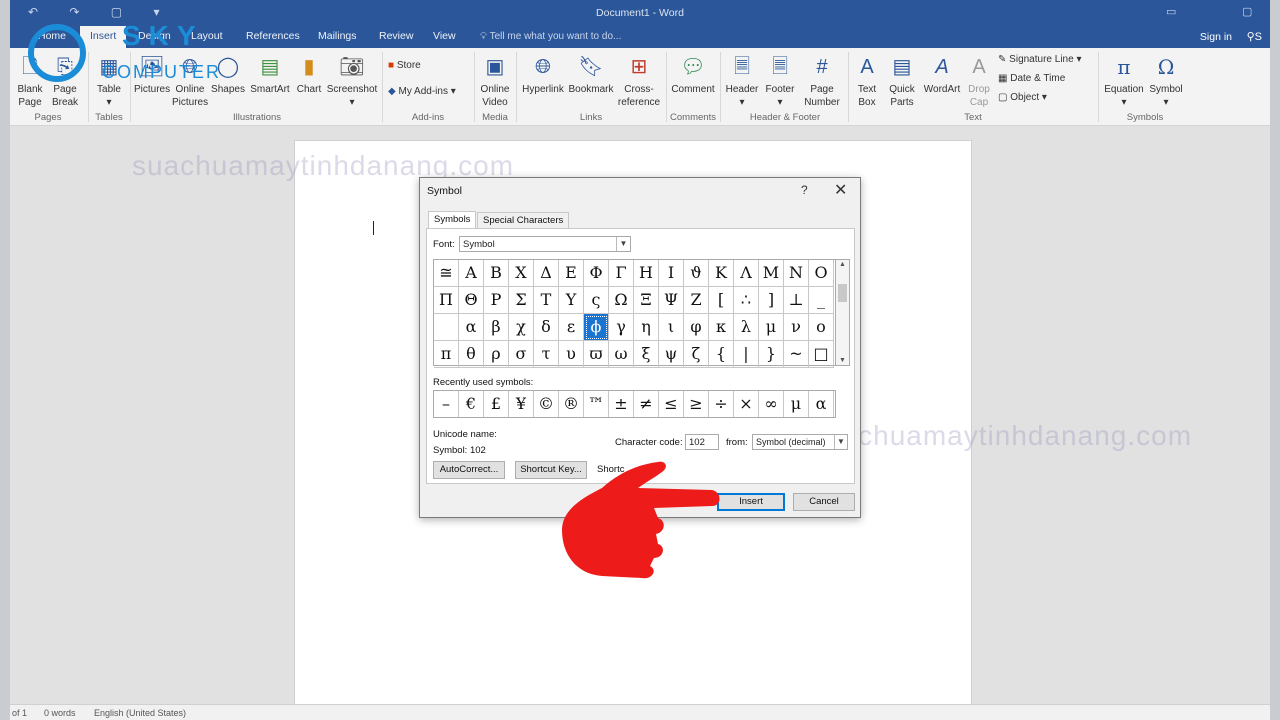 This screenshot has width=1280, height=720. I want to click on symbol-cell: ϕ, so click(596, 327).